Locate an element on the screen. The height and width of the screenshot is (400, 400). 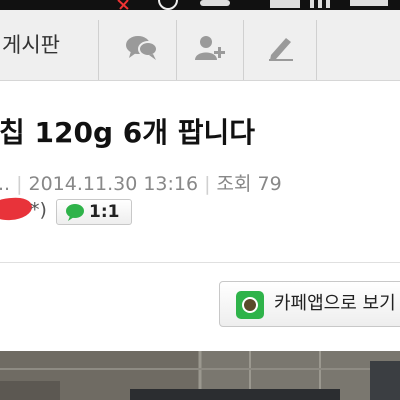
add-user-button is located at coordinates (211, 47).